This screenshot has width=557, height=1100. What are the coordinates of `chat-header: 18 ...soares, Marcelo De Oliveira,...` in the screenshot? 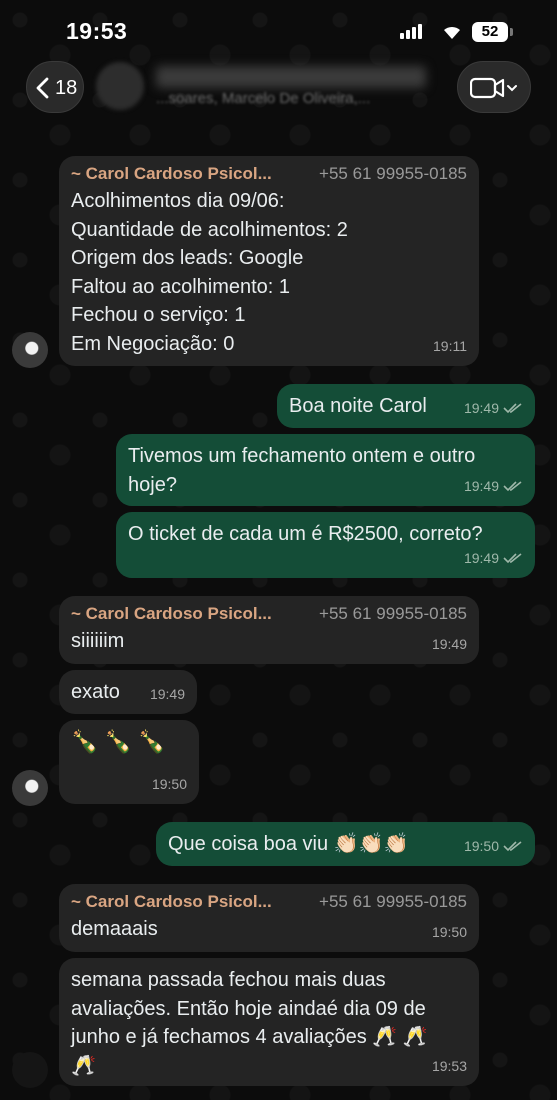 It's located at (278, 93).